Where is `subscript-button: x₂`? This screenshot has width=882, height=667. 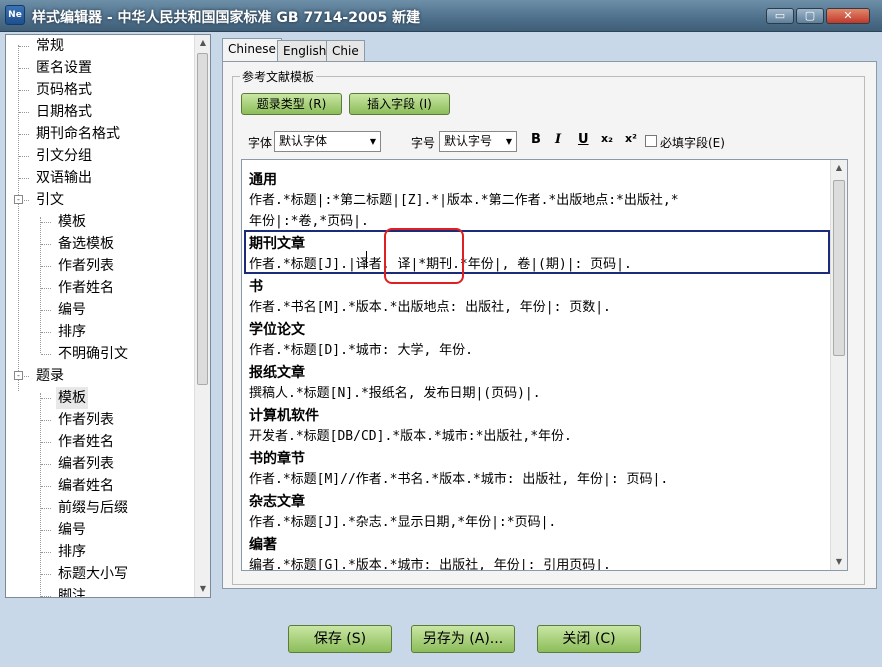
subscript-button: x₂ is located at coordinates (607, 138).